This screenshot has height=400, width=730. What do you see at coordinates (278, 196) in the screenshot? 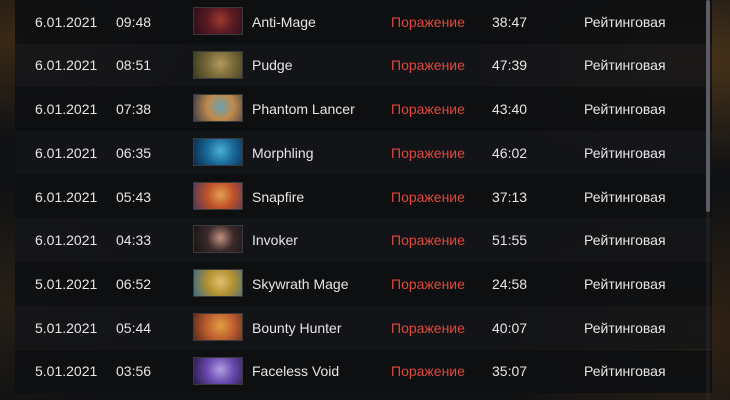
I see `hero-name: Snapfire` at bounding box center [278, 196].